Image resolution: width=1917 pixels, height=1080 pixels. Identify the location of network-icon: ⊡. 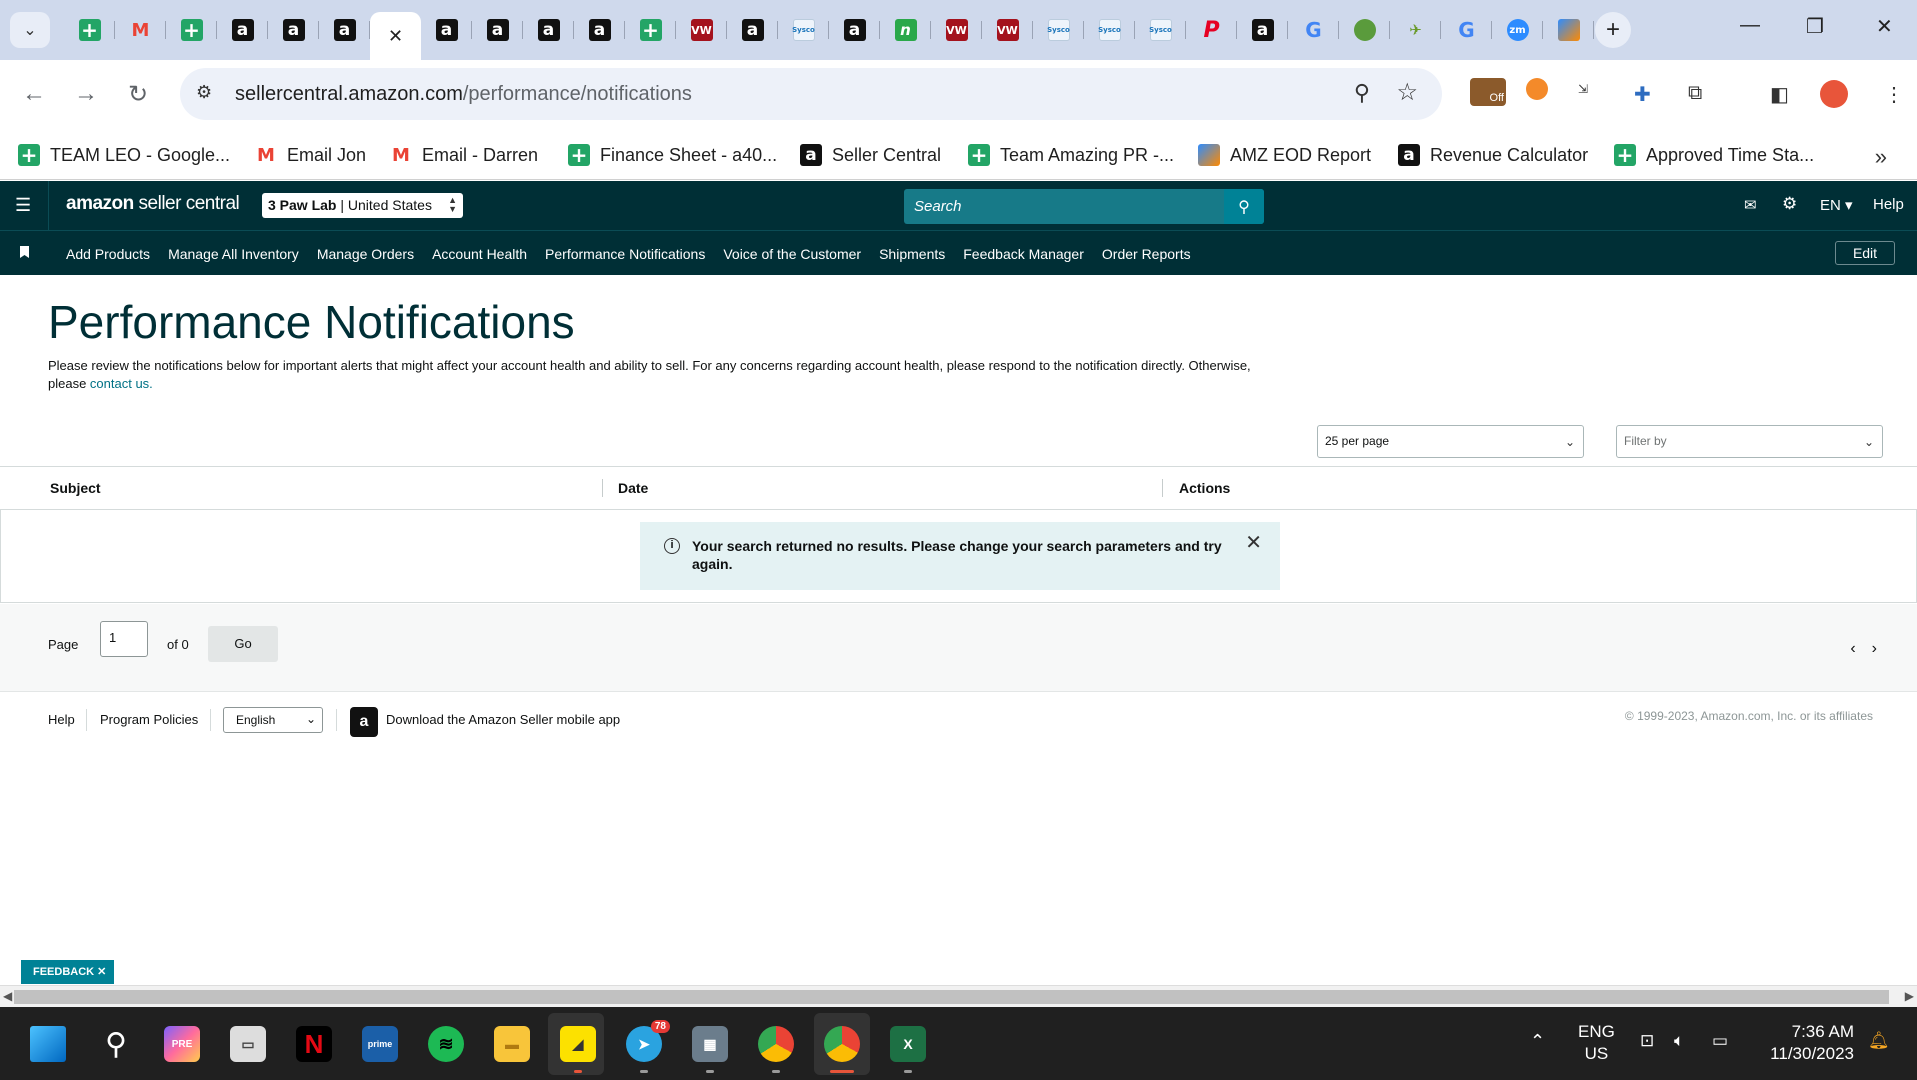
(1647, 1041).